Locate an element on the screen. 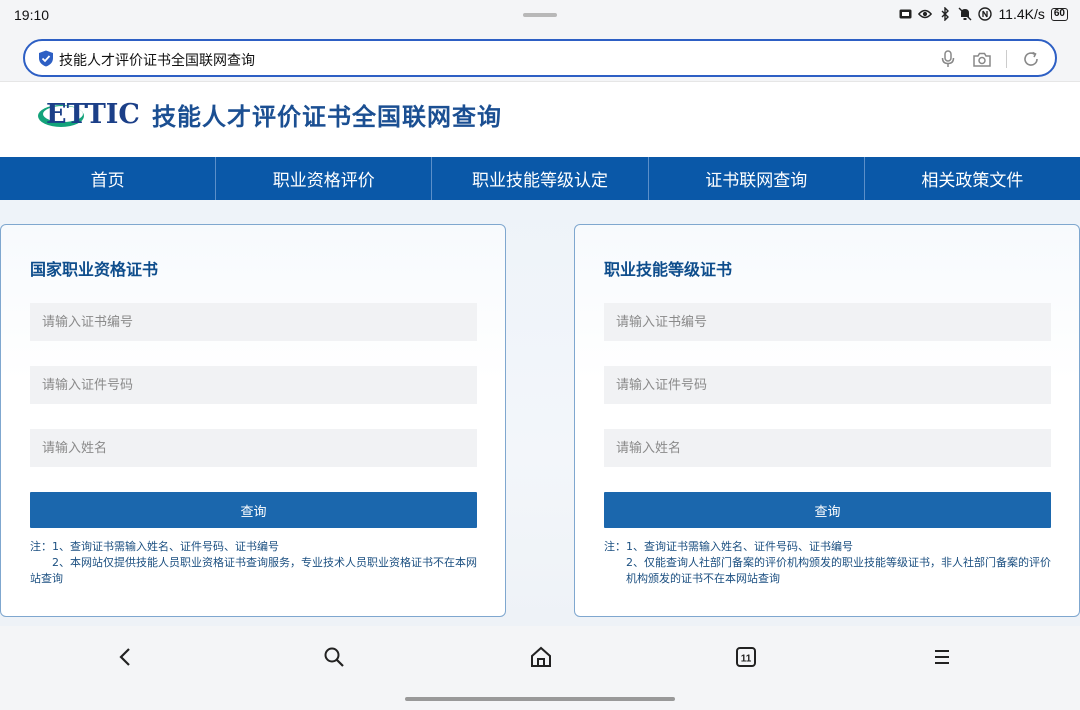 This screenshot has height=710, width=1080. mute-icon is located at coordinates (965, 14).